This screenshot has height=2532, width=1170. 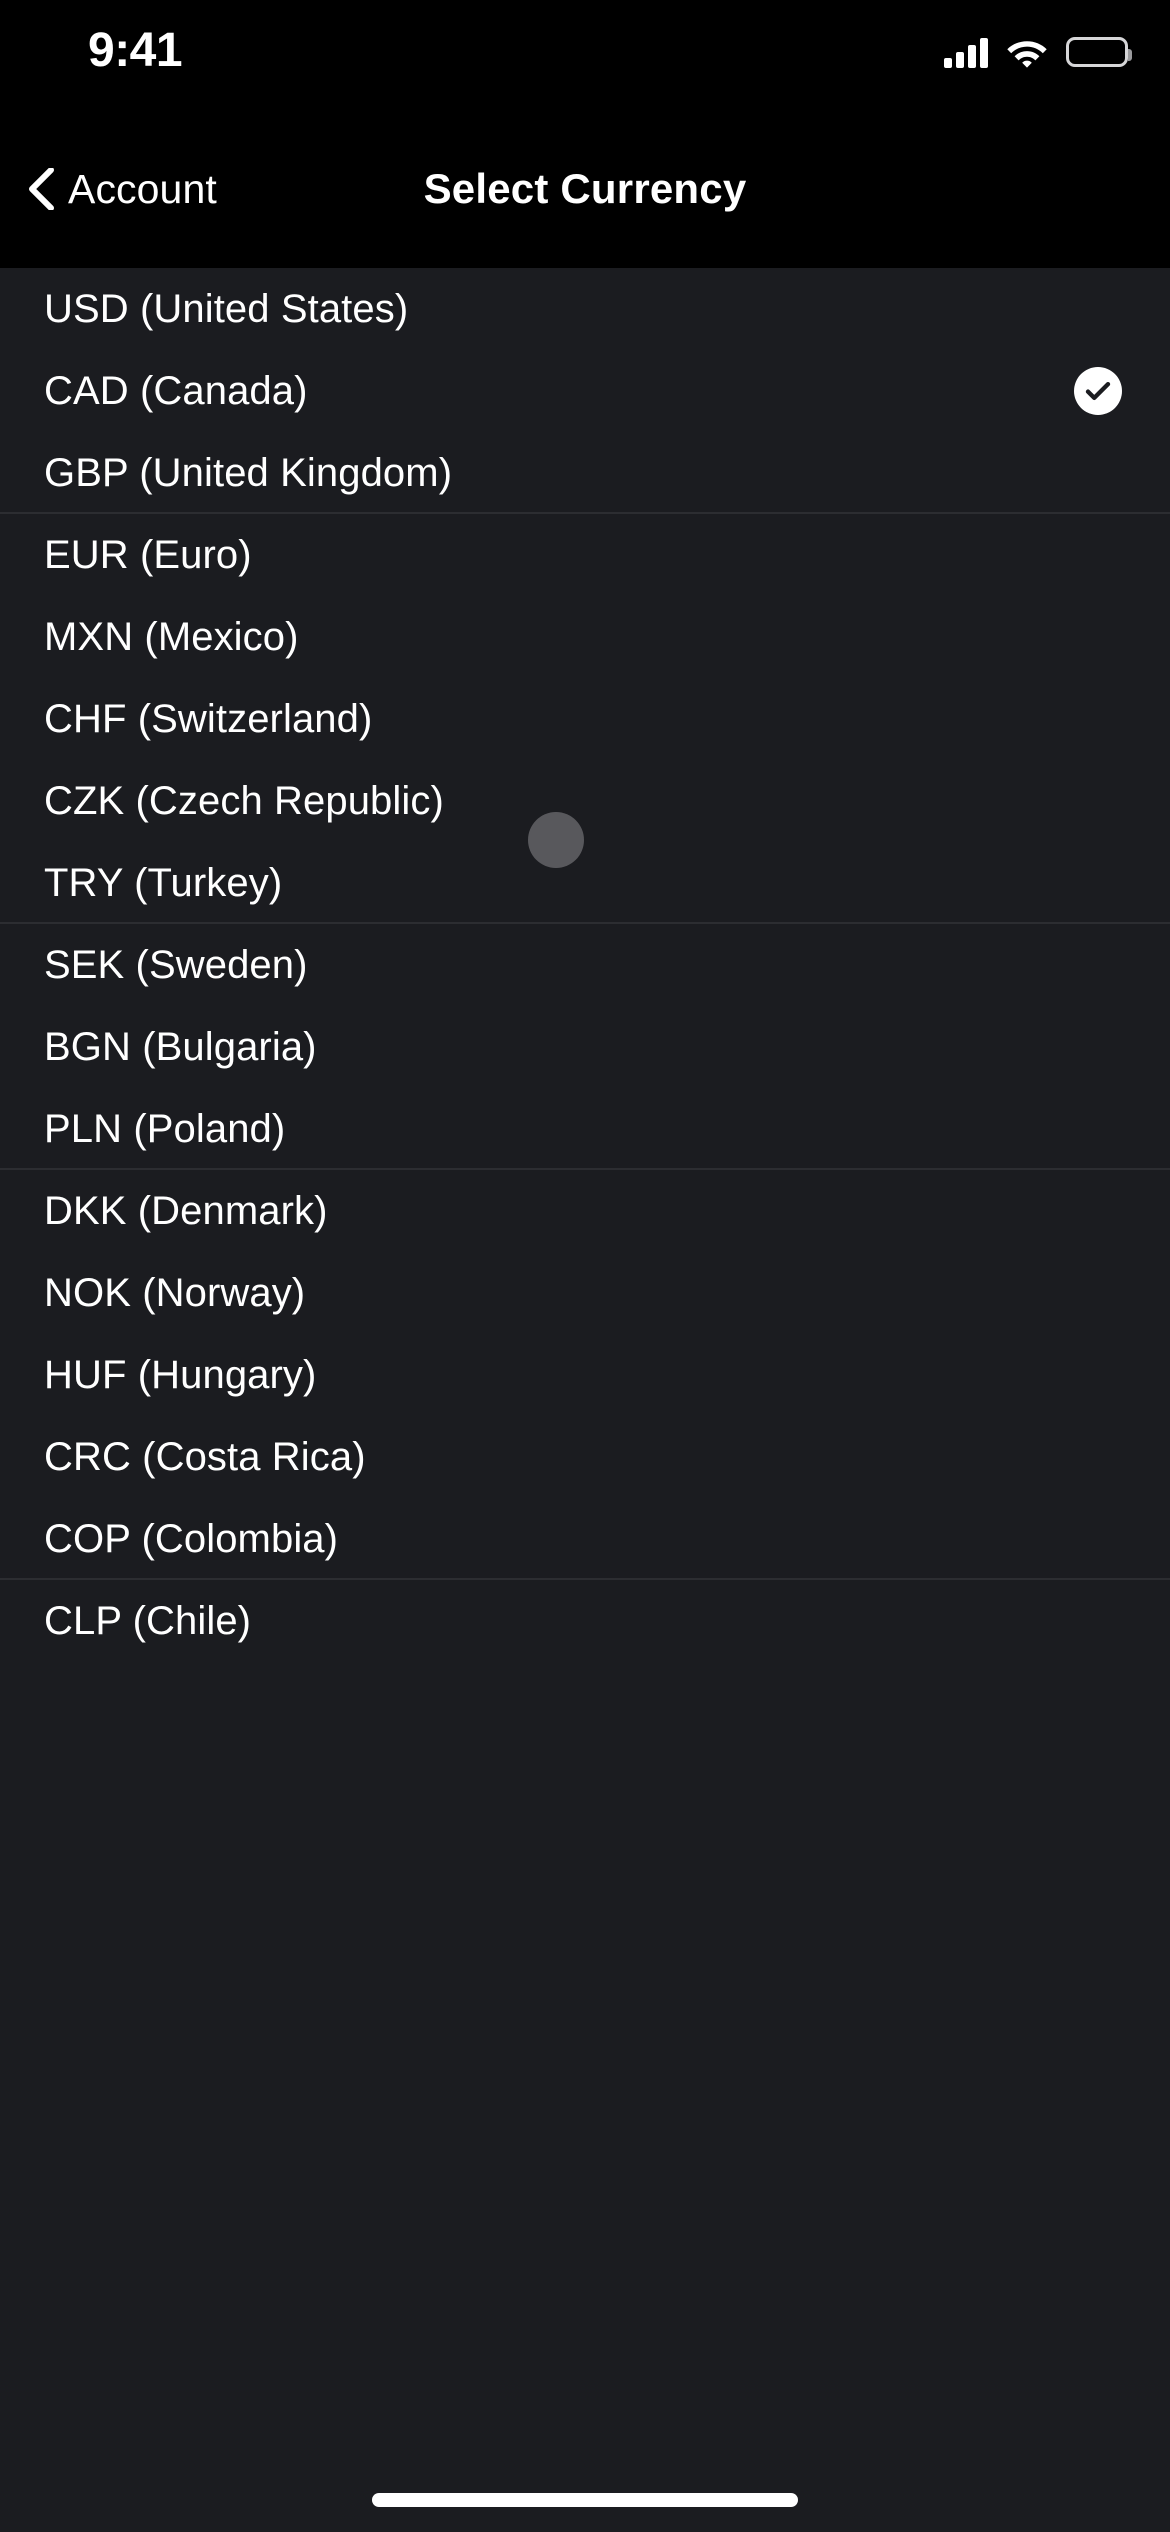 I want to click on currency-row-label: DKK (Denmark), so click(x=186, y=1211).